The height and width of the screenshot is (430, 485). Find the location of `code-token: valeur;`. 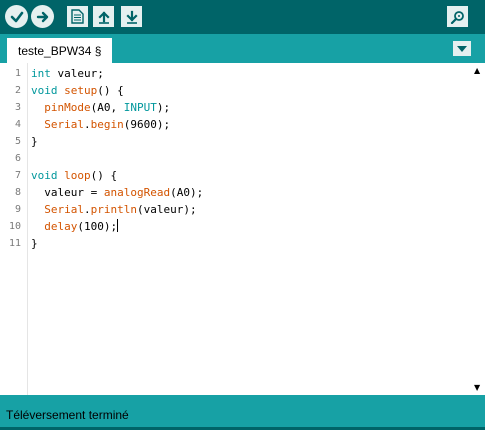

code-token: valeur; is located at coordinates (77, 73).